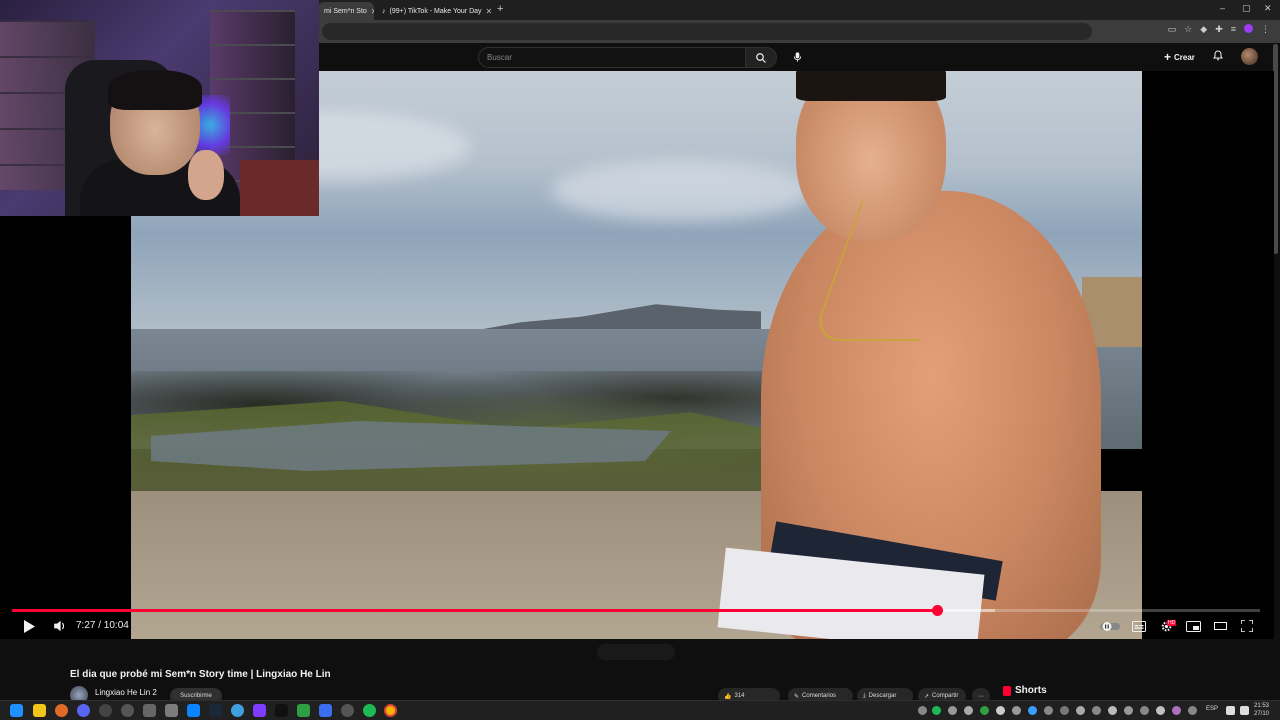 This screenshot has width=1280, height=720. Describe the element at coordinates (739, 696) in the screenshot. I see `like-count: 314` at that location.